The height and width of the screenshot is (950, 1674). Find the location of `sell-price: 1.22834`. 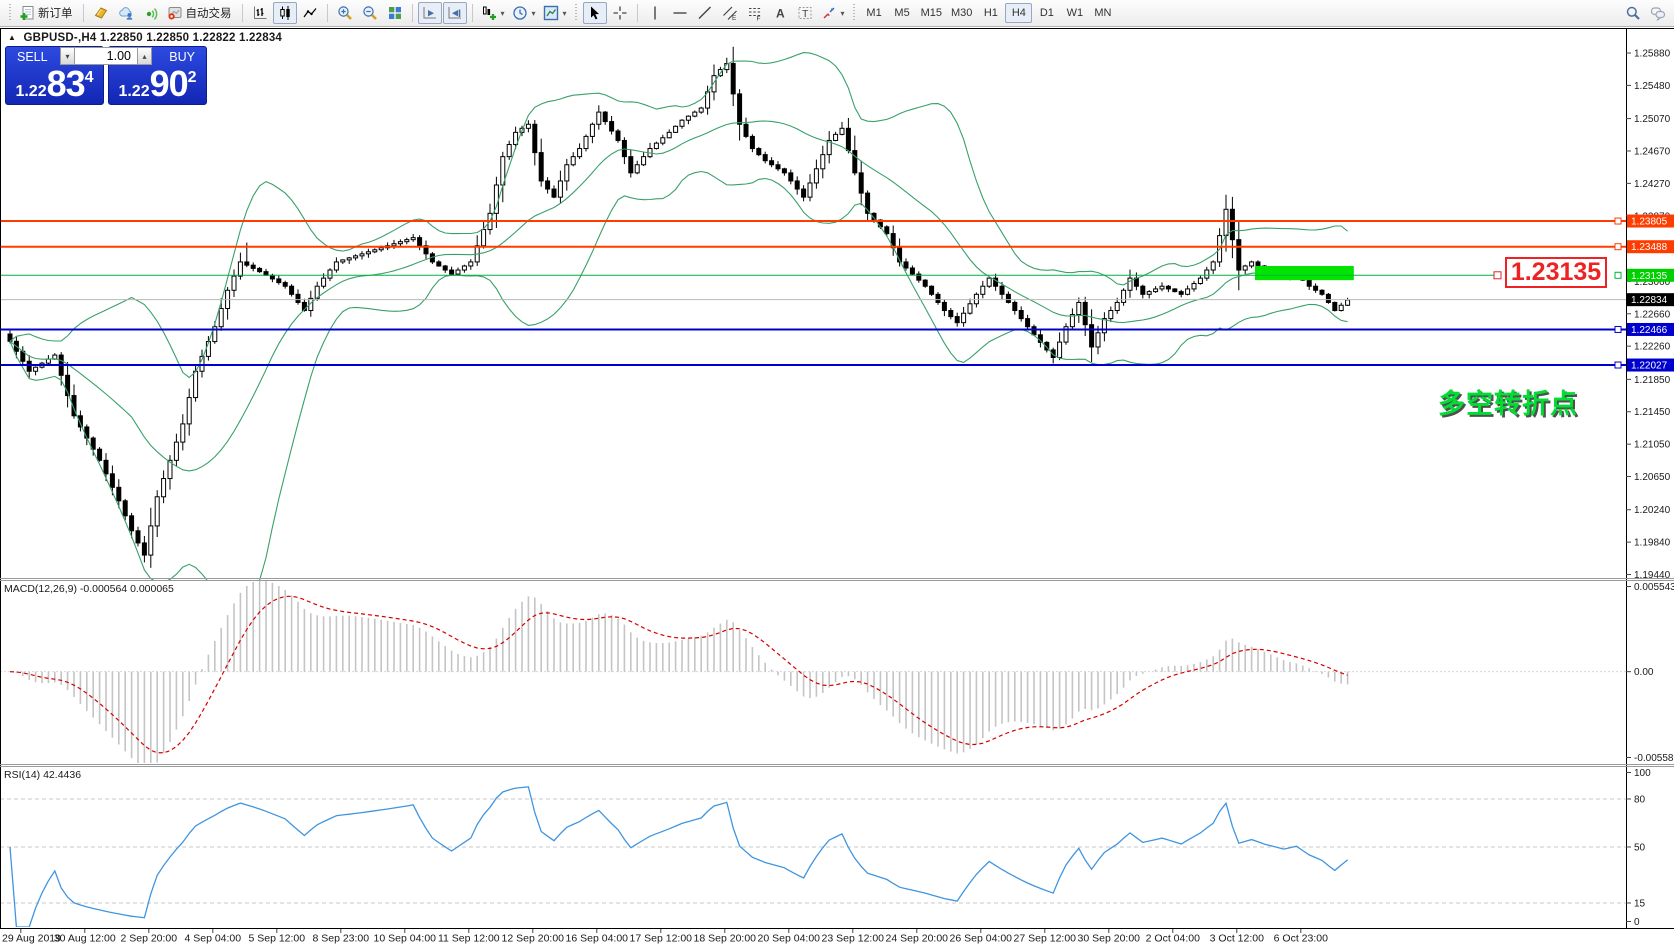

sell-price: 1.22834 is located at coordinates (54, 83).